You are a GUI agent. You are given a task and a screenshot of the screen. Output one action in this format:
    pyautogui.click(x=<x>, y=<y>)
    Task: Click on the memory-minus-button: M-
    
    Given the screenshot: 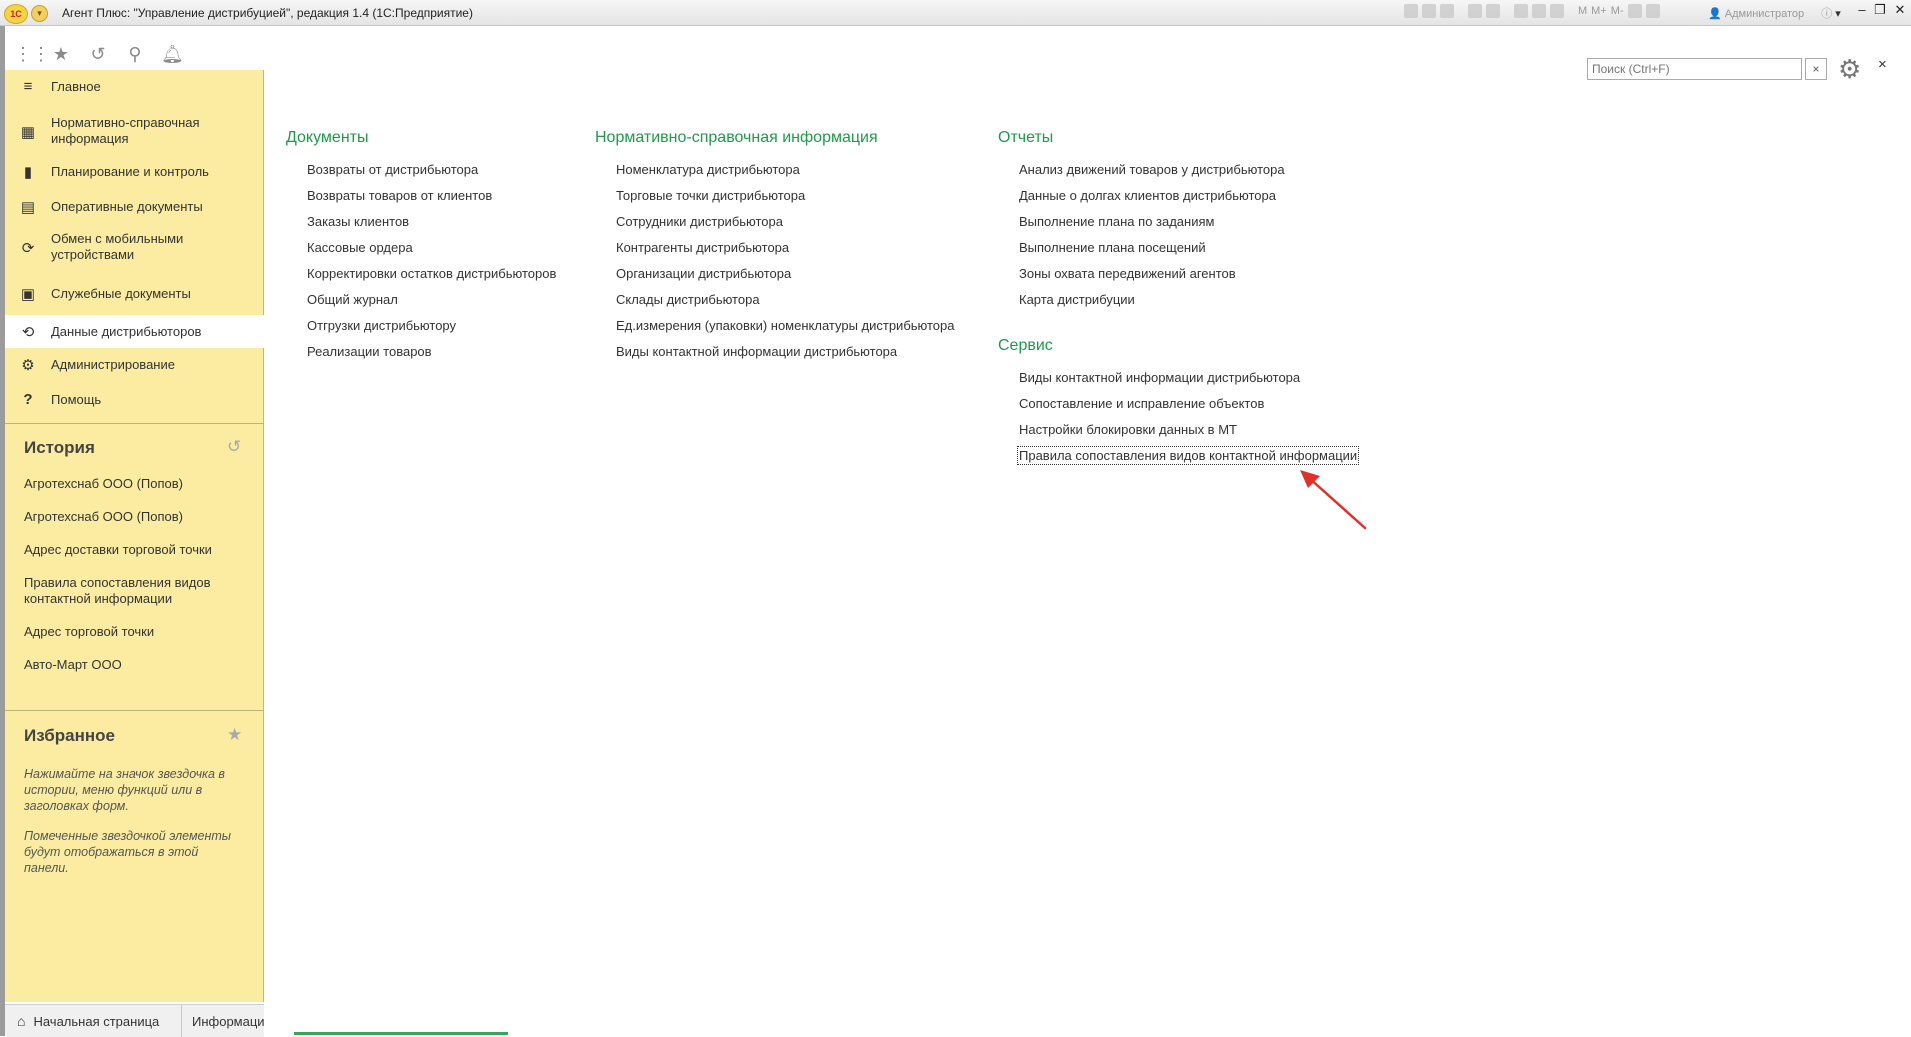 What is the action you would take?
    pyautogui.click(x=1617, y=11)
    